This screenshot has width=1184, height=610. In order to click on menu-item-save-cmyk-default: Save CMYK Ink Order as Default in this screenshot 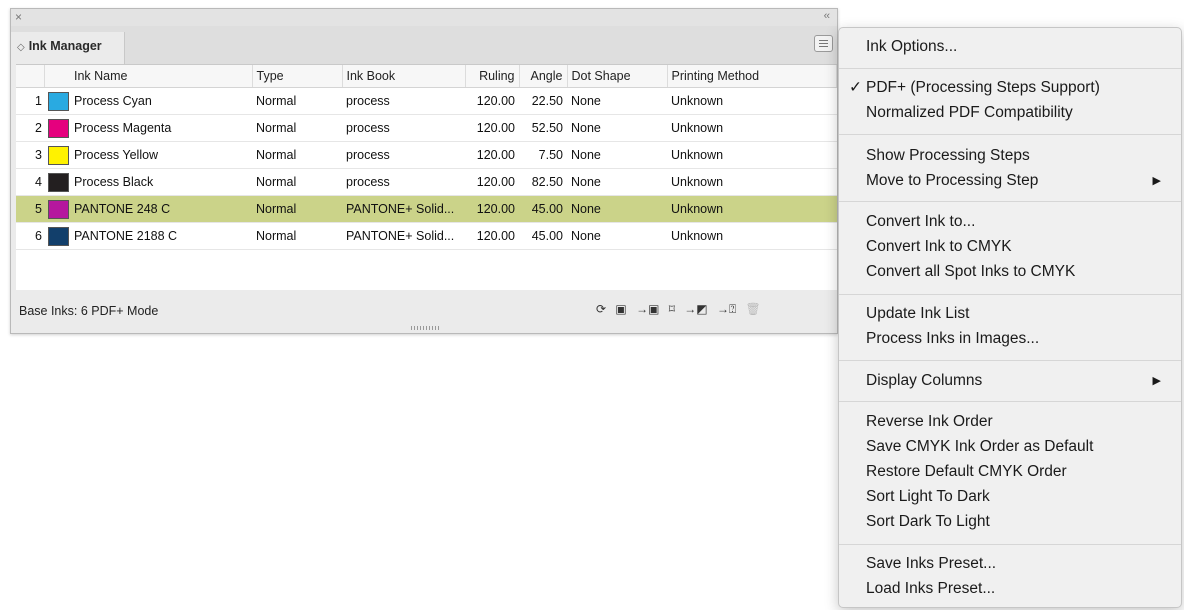, I will do `click(1017, 447)`.